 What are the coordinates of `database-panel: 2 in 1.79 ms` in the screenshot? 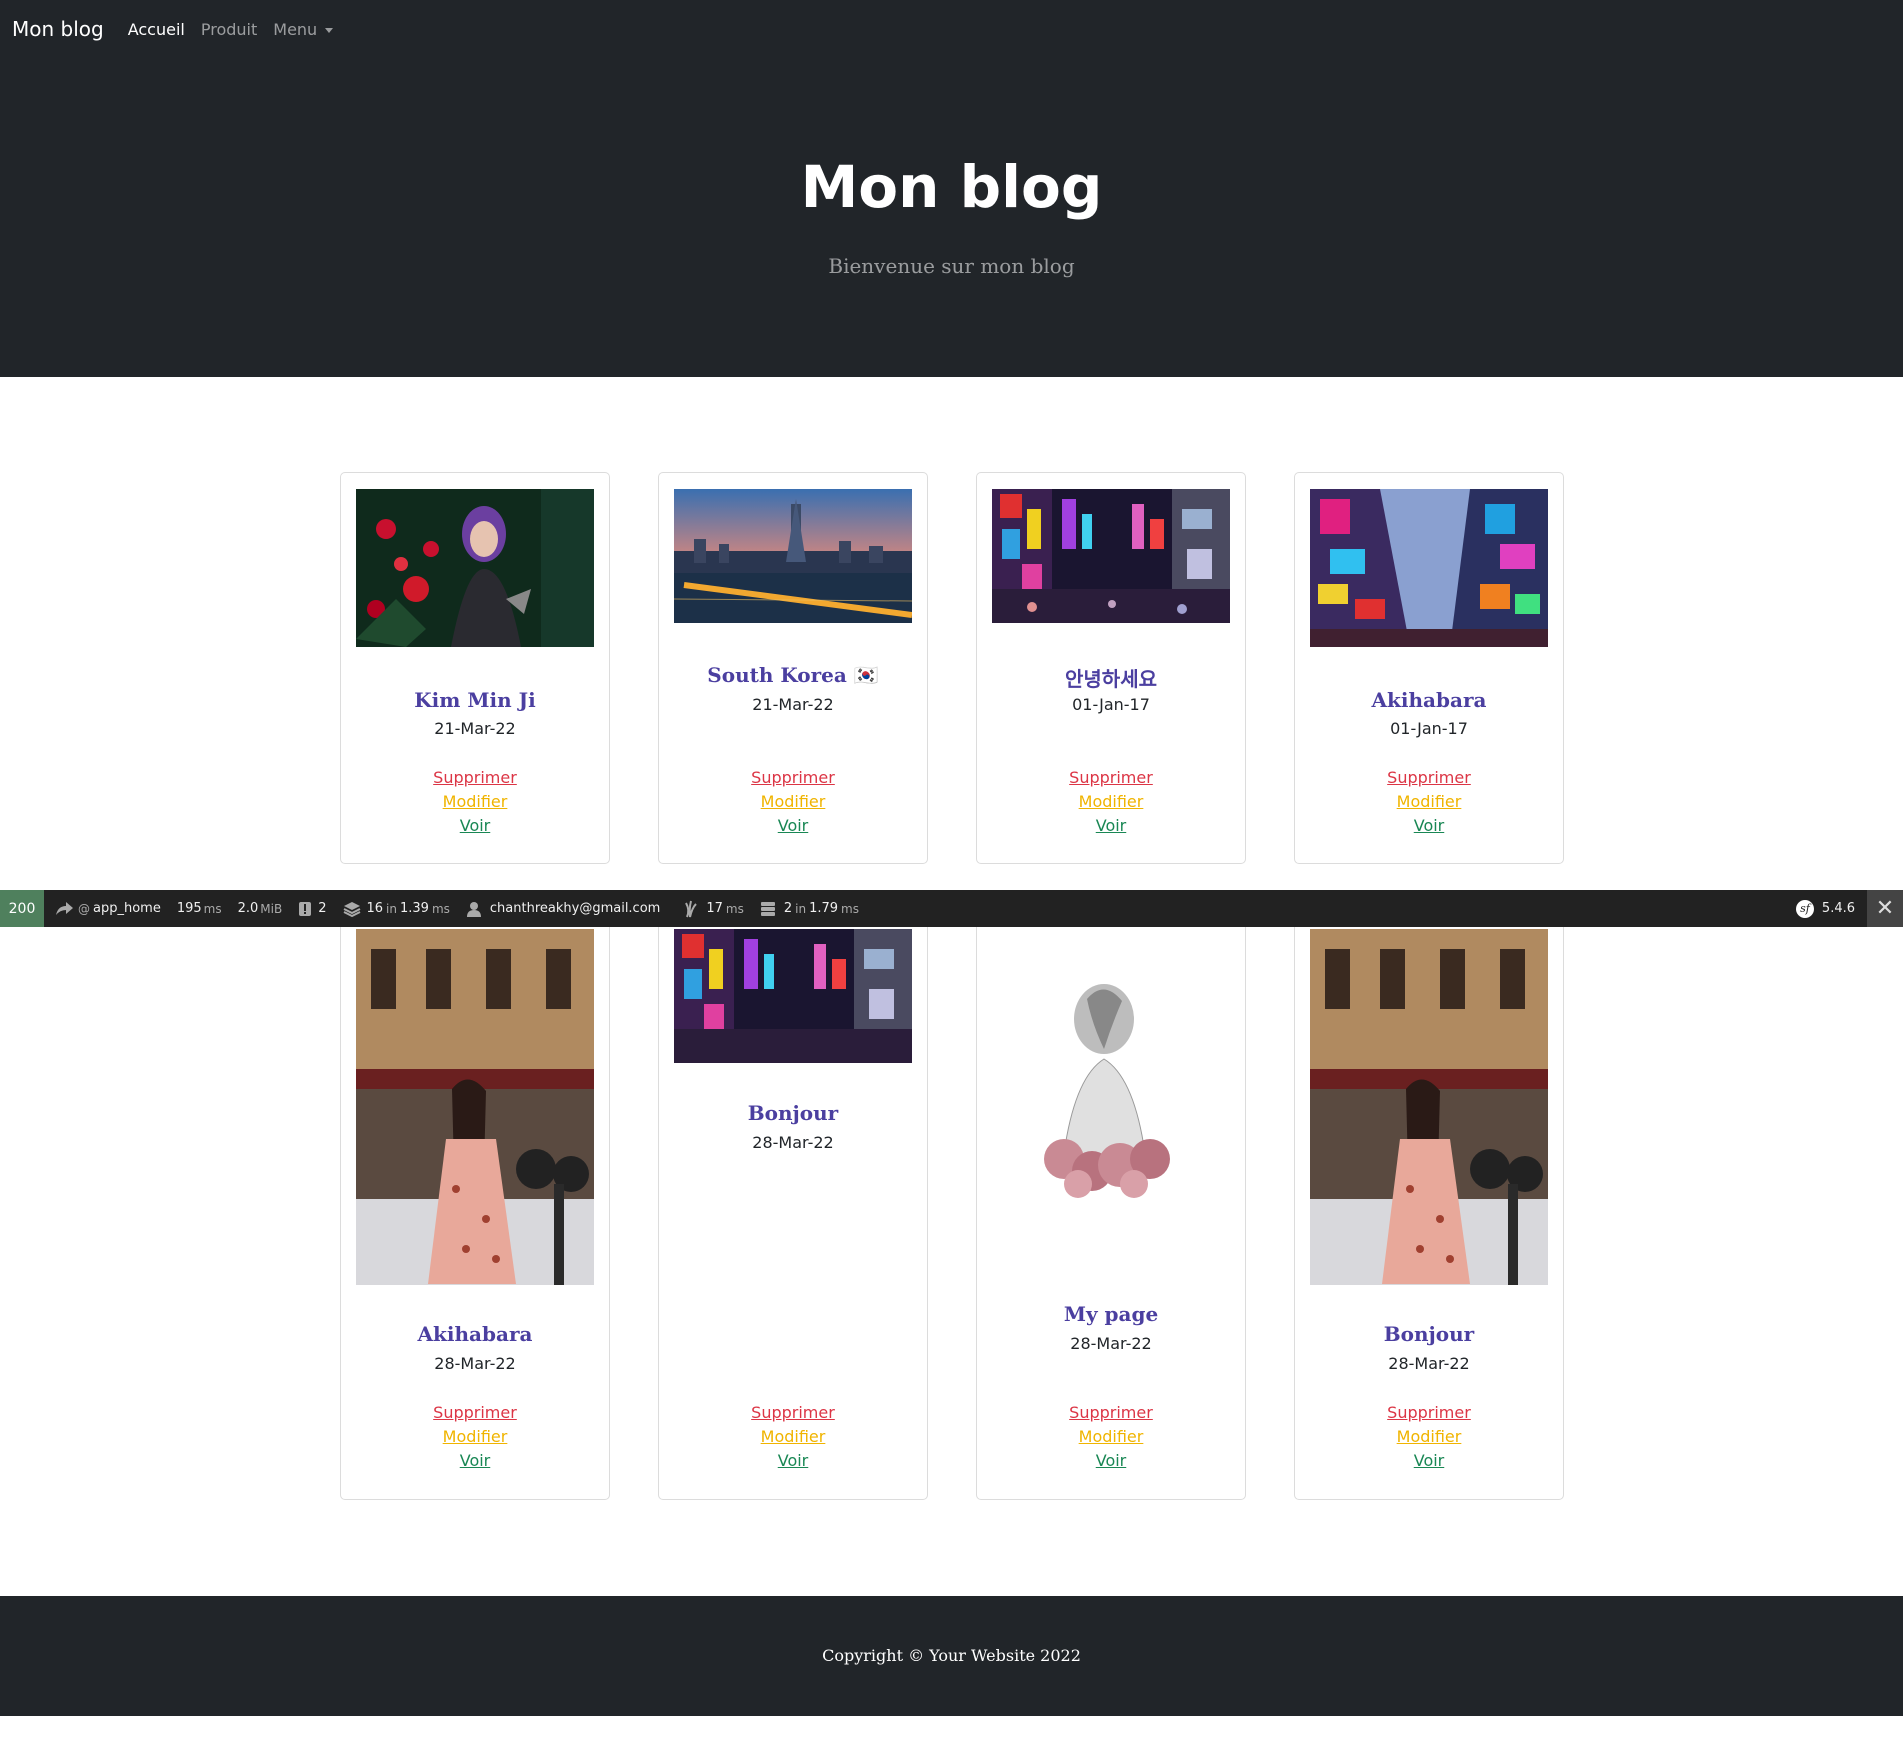 It's located at (809, 909).